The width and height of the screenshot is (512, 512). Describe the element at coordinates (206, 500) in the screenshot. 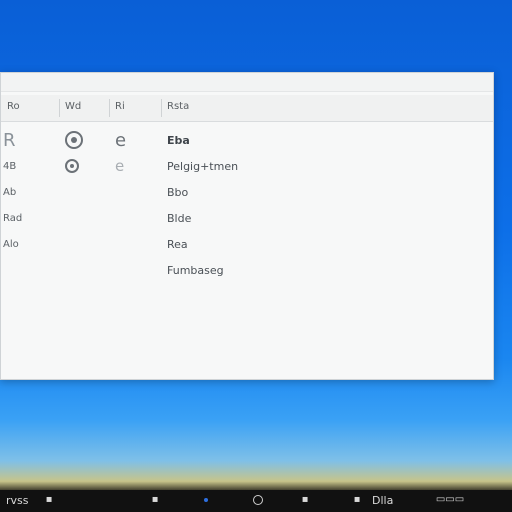

I see `active-indicator-icon` at that location.